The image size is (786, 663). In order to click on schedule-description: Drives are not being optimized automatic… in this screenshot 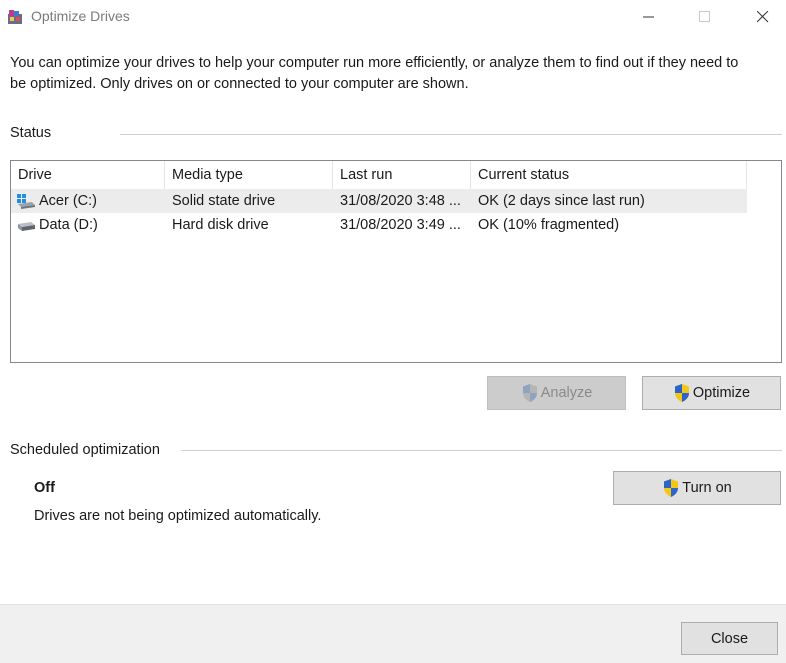, I will do `click(178, 516)`.